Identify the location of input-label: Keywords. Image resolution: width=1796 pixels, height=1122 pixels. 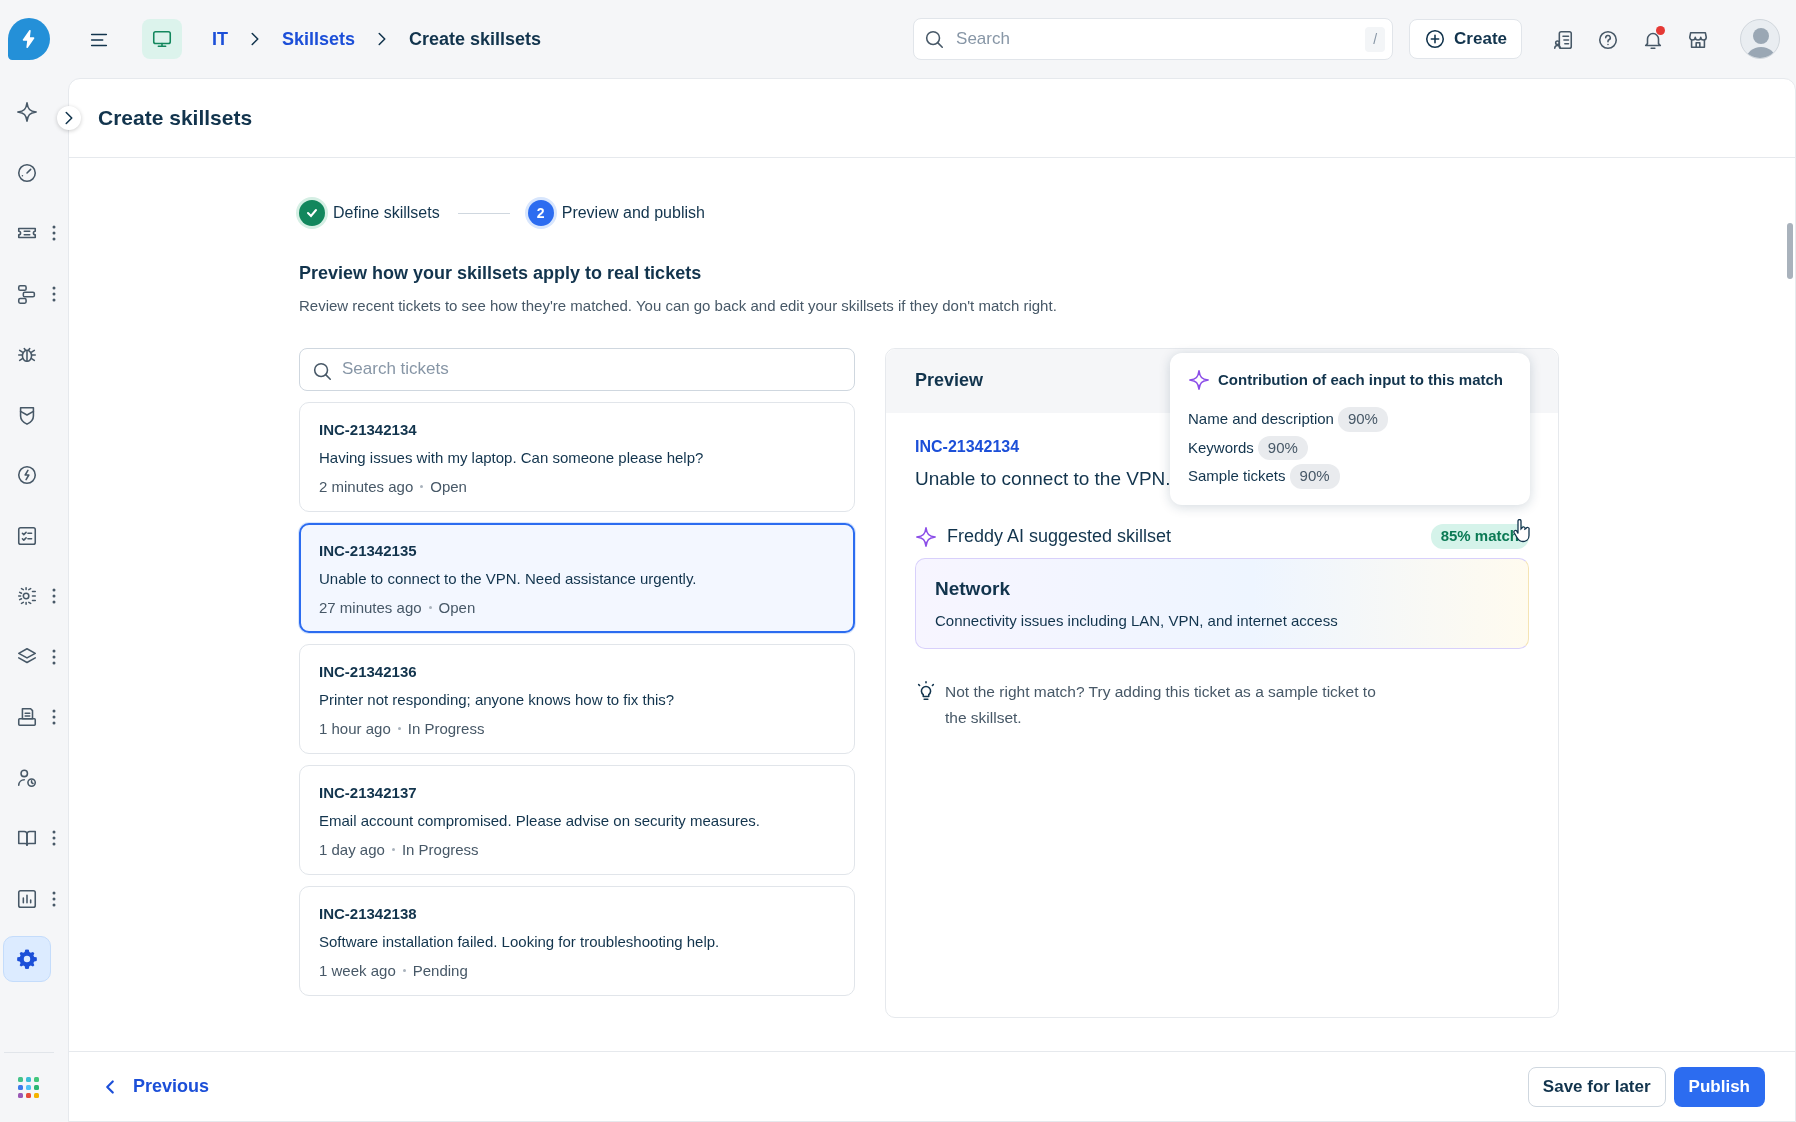
(1221, 447).